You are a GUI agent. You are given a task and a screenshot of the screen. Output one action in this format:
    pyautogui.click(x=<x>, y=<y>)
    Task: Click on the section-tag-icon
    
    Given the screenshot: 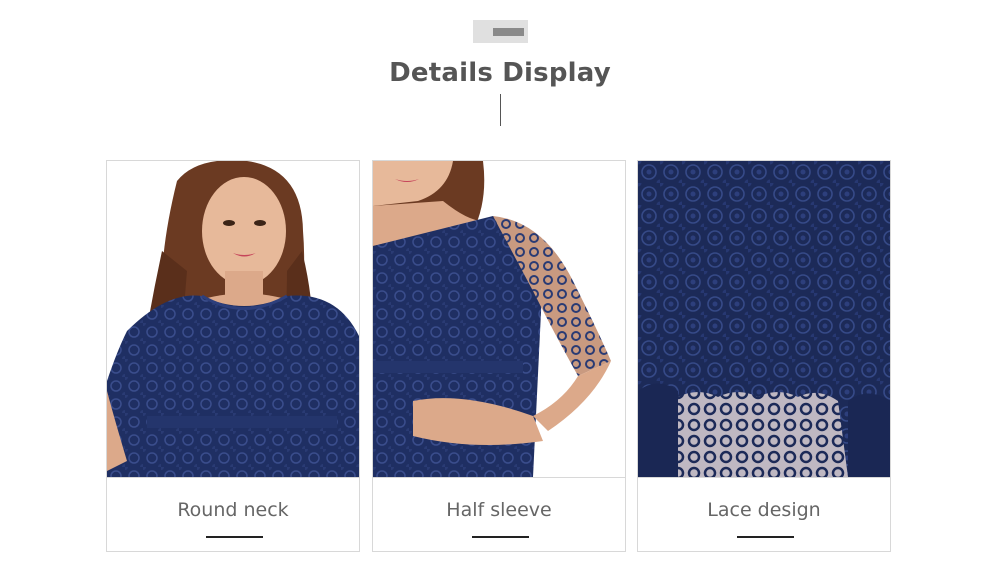 What is the action you would take?
    pyautogui.click(x=500, y=31)
    